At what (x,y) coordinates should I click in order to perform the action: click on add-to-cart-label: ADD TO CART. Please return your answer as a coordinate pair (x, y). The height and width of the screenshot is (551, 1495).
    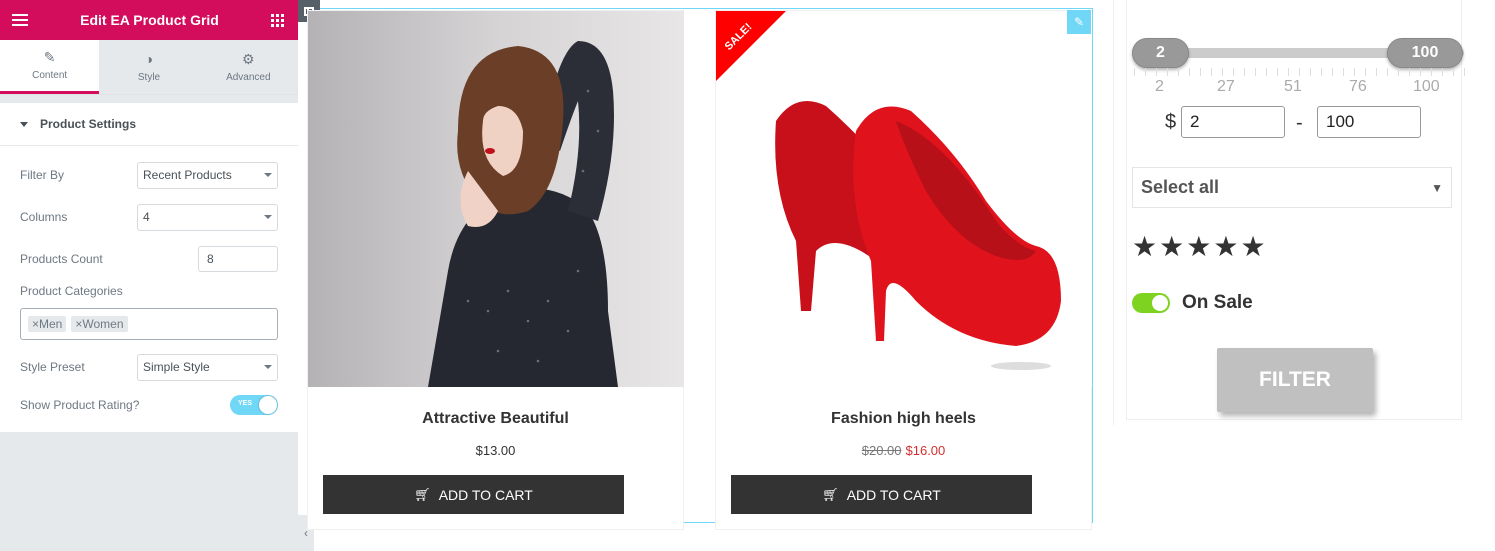
    Looking at the image, I should click on (485, 494).